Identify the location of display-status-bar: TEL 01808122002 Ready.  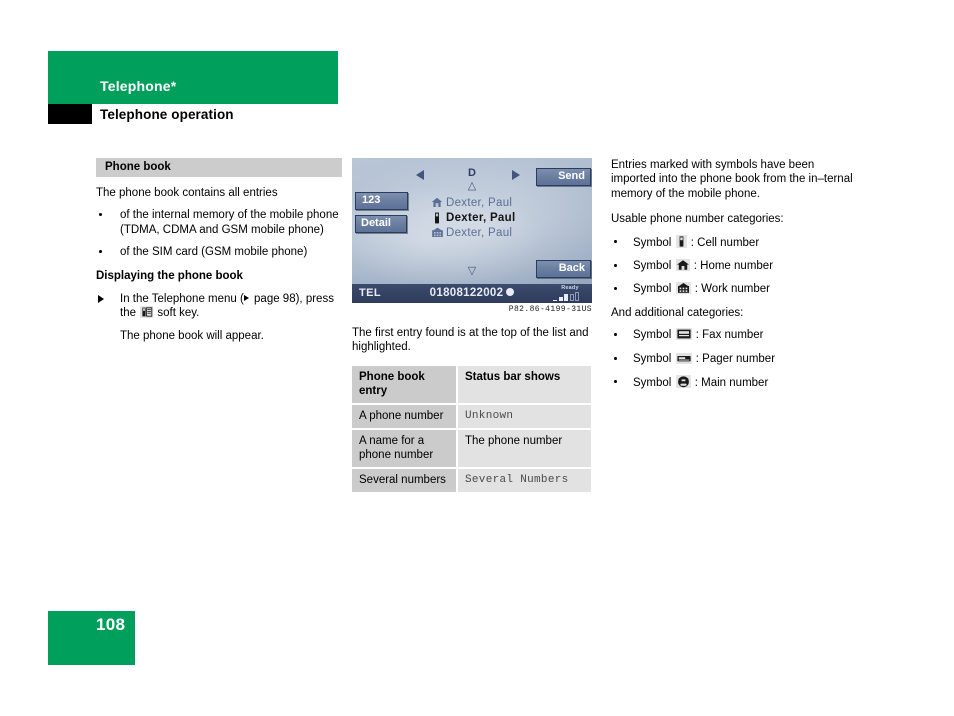
(472, 293).